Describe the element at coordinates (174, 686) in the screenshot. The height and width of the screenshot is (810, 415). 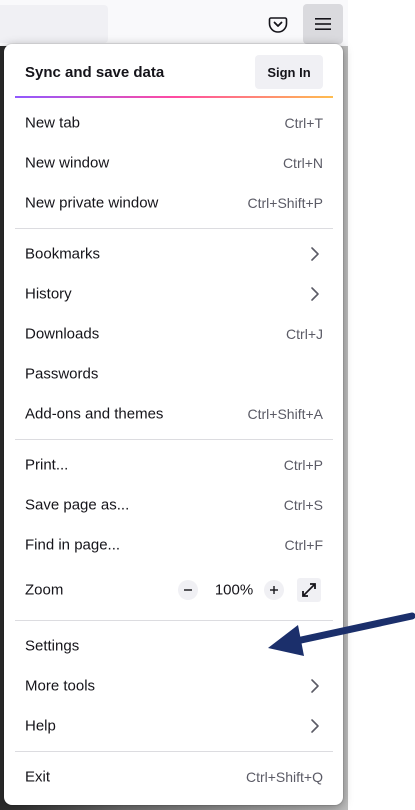
I see `menu-item-more-tools: More tools` at that location.